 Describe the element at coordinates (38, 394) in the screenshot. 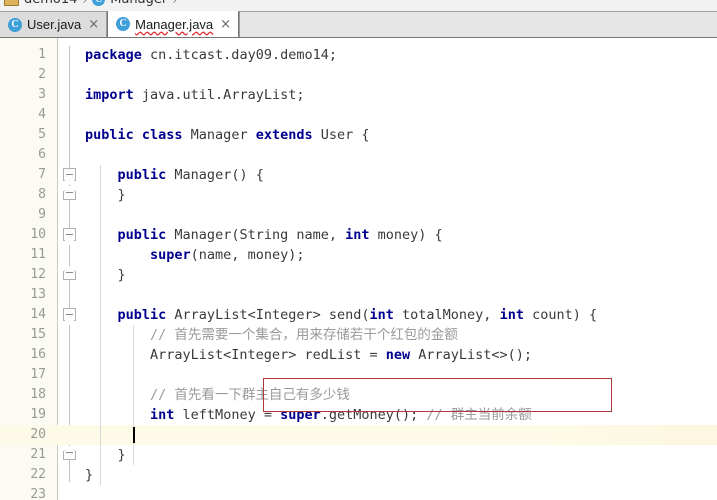

I see `line-number: 18` at that location.